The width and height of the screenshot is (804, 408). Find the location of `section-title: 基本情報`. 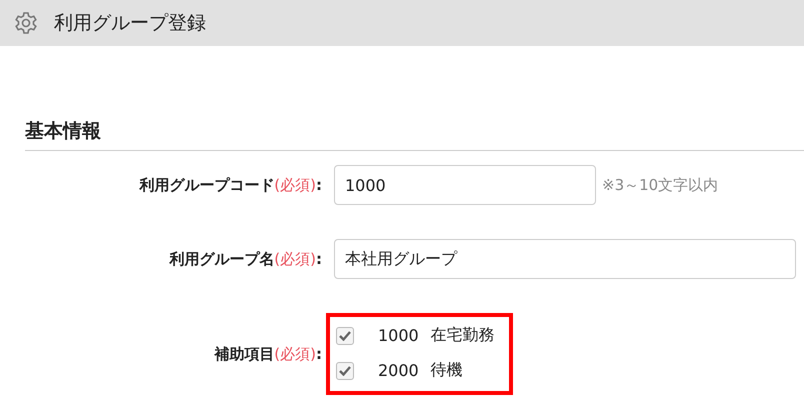

section-title: 基本情報 is located at coordinates (414, 134).